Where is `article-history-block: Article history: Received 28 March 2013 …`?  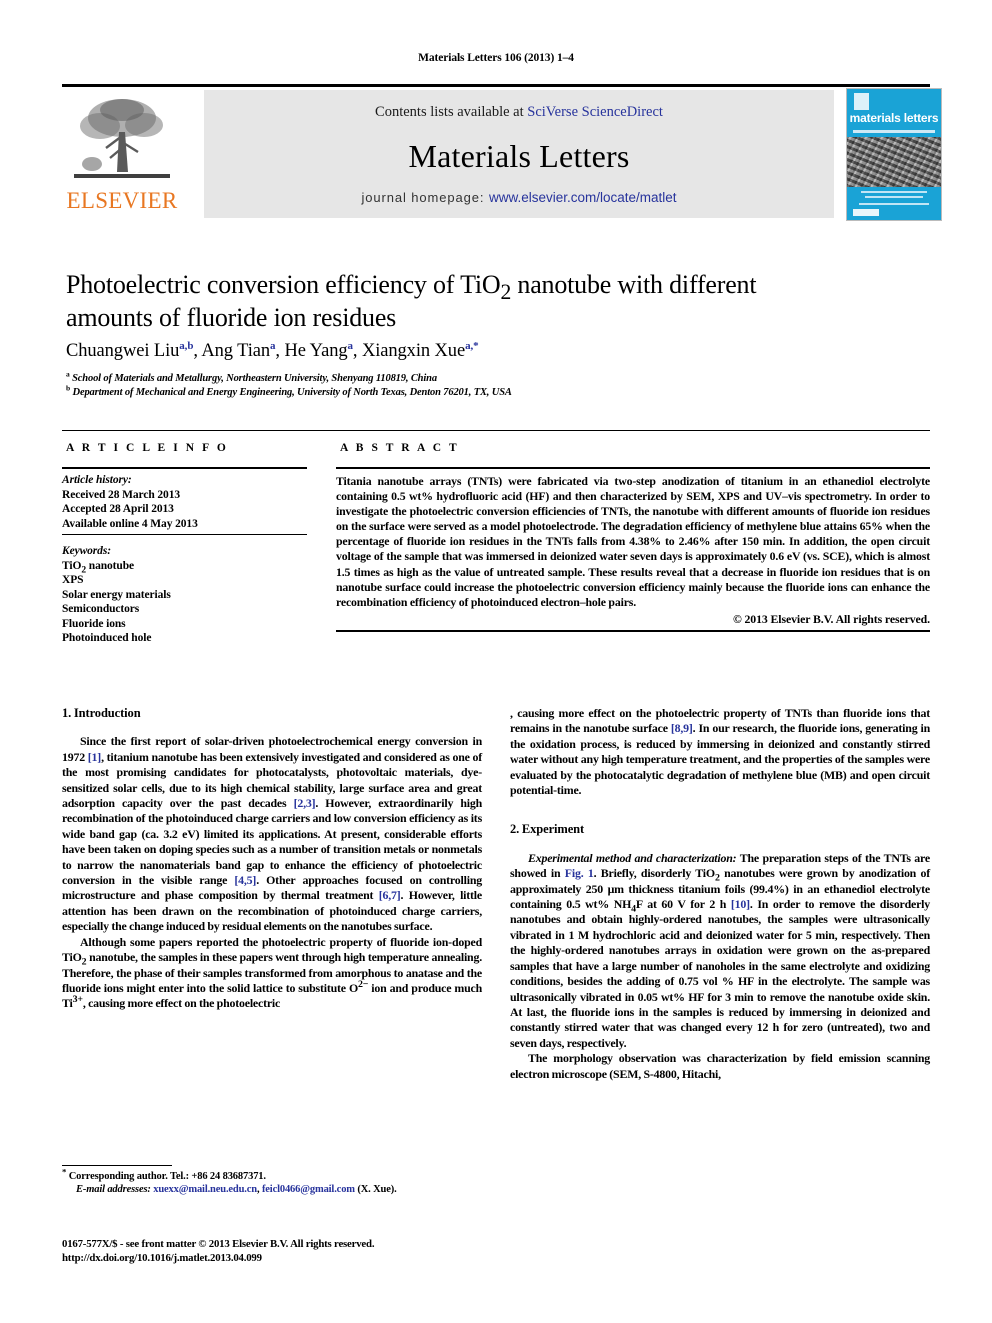 article-history-block: Article history: Received 28 March 2013 … is located at coordinates (184, 501).